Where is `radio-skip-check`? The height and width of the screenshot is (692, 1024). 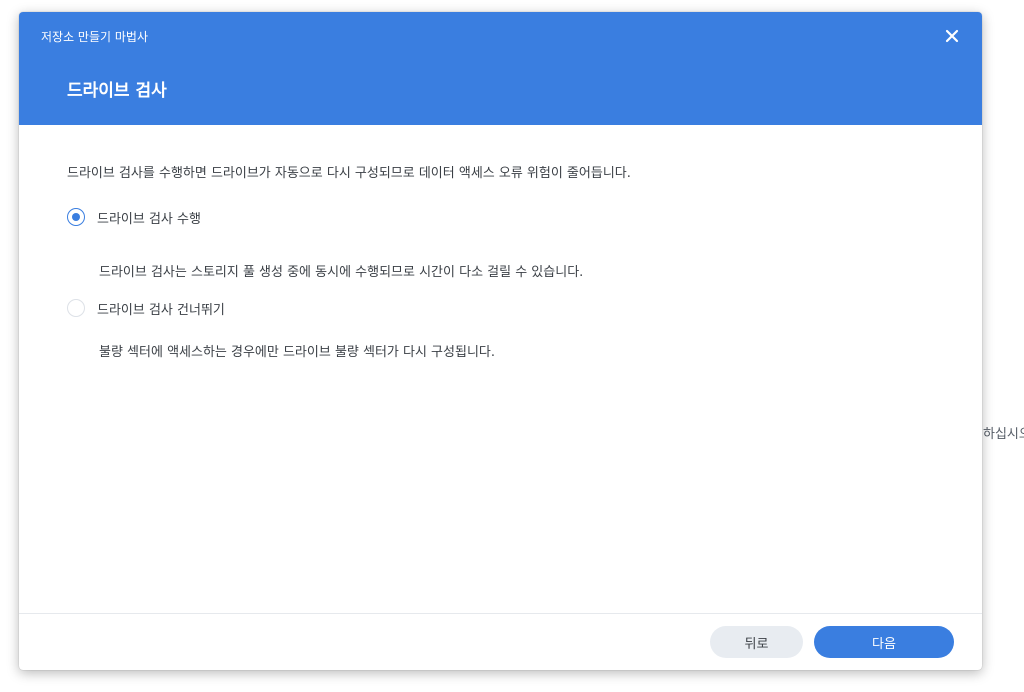
radio-skip-check is located at coordinates (76, 308).